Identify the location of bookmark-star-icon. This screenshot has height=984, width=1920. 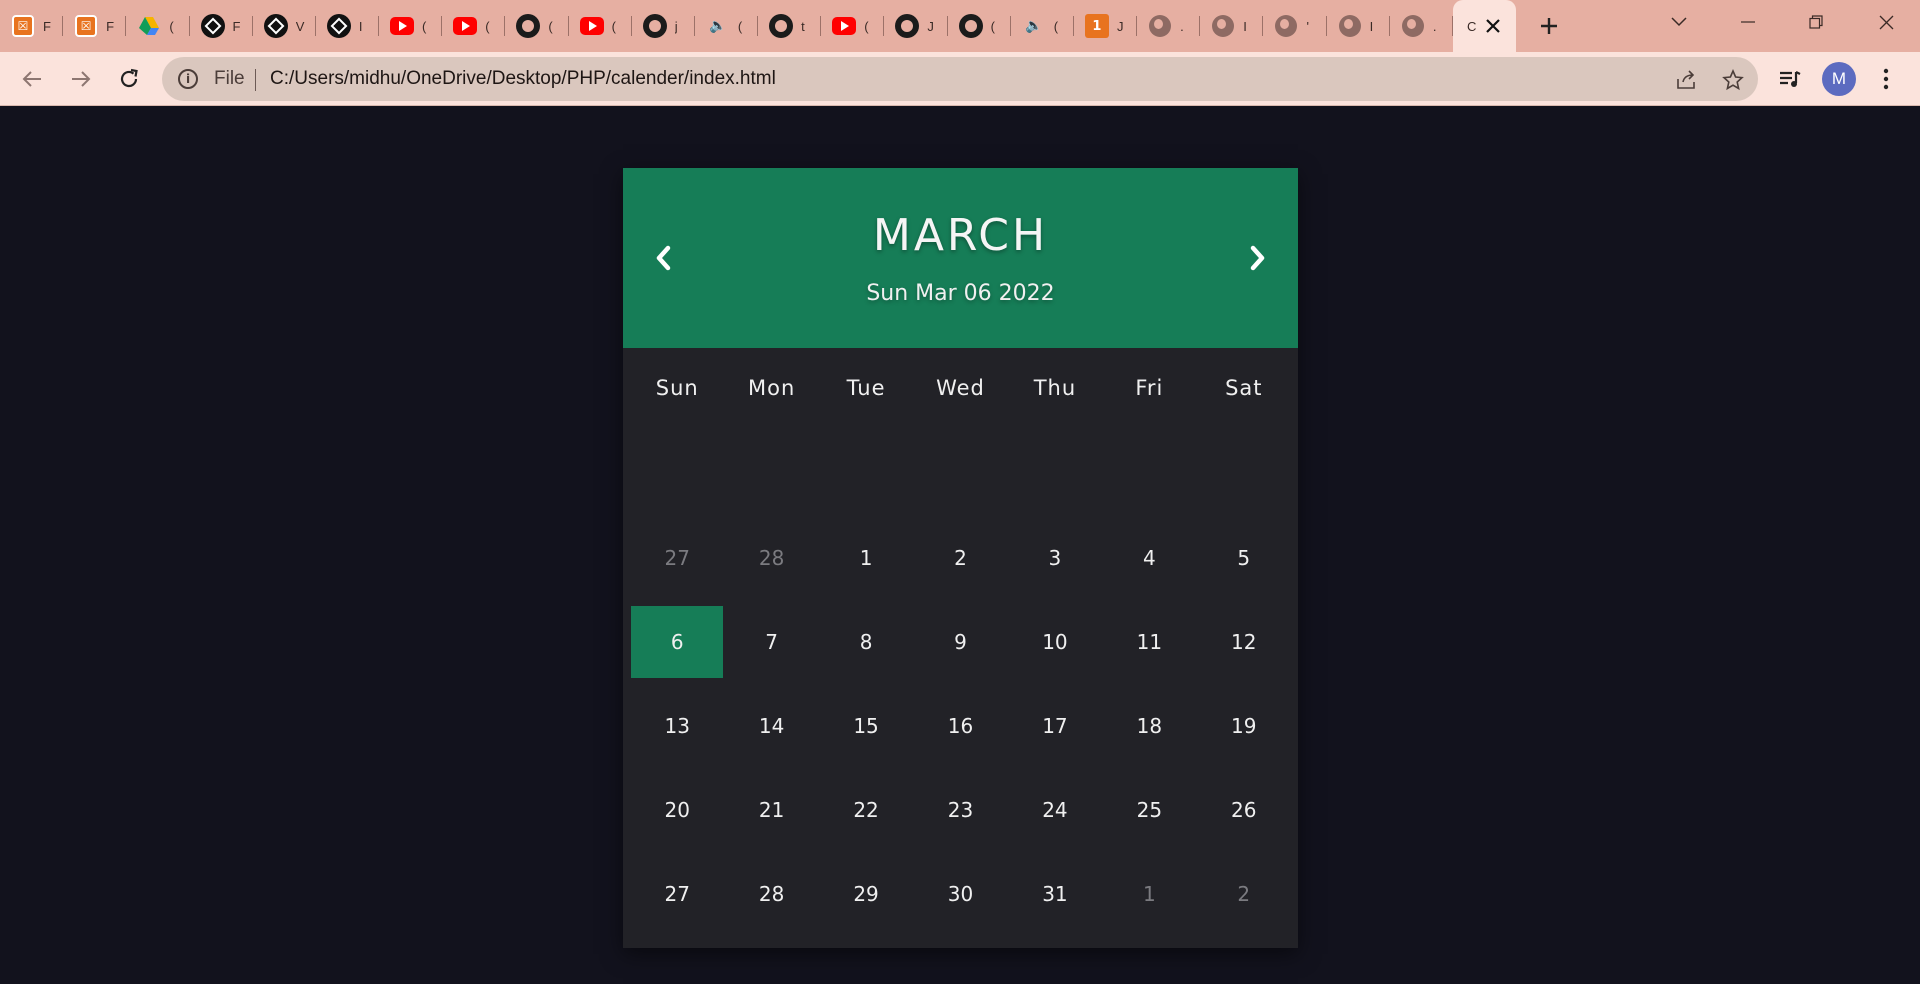
(1733, 80).